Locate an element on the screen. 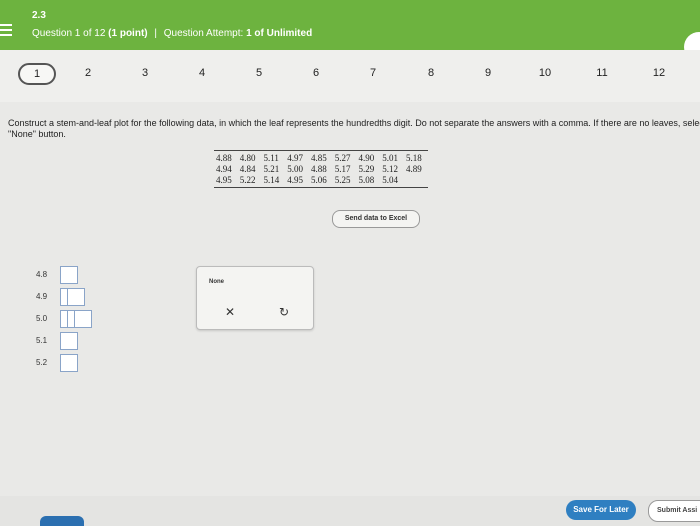 The image size is (700, 526). close-icon: ✕ is located at coordinates (230, 312).